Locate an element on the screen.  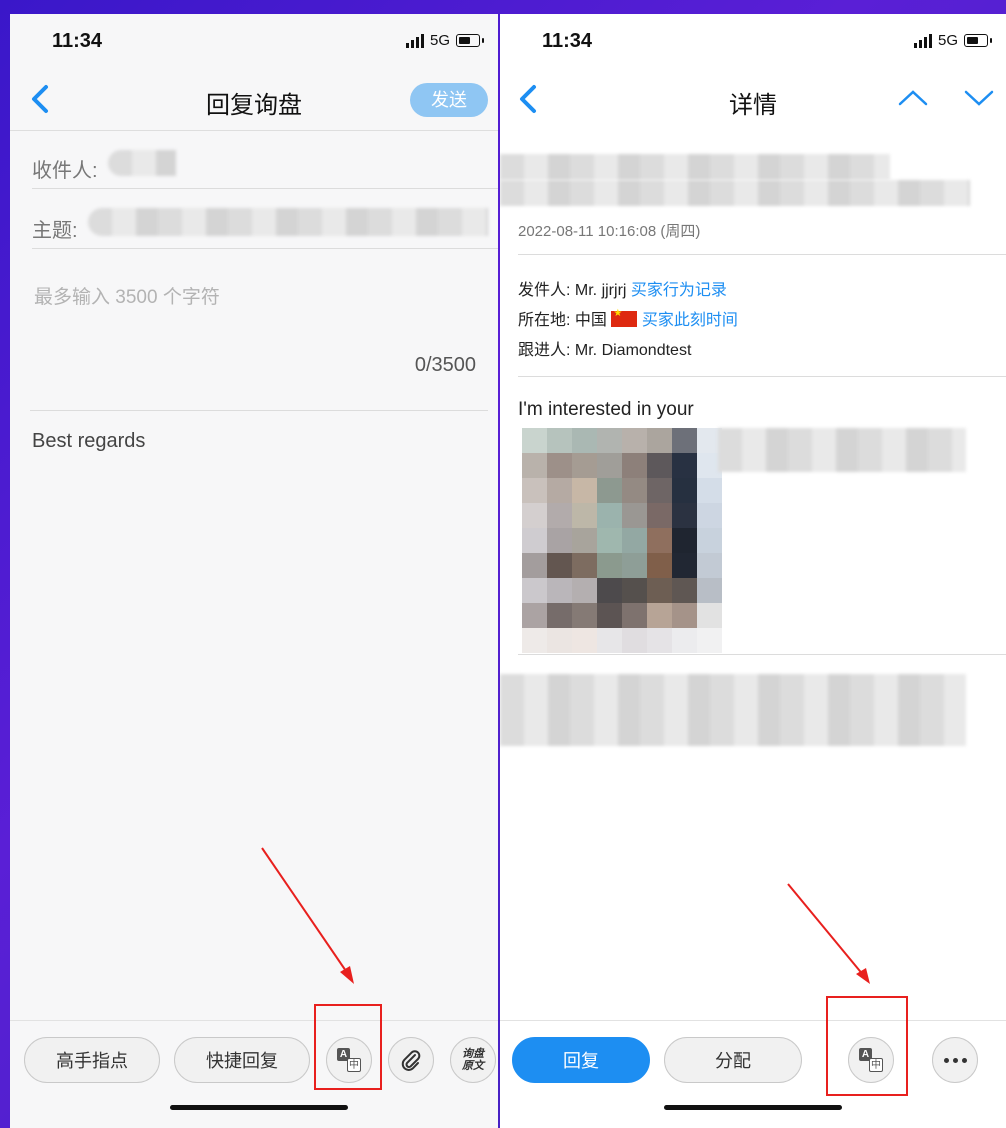
body-input: 最多输入 3500 个字符 is located at coordinates (127, 295).